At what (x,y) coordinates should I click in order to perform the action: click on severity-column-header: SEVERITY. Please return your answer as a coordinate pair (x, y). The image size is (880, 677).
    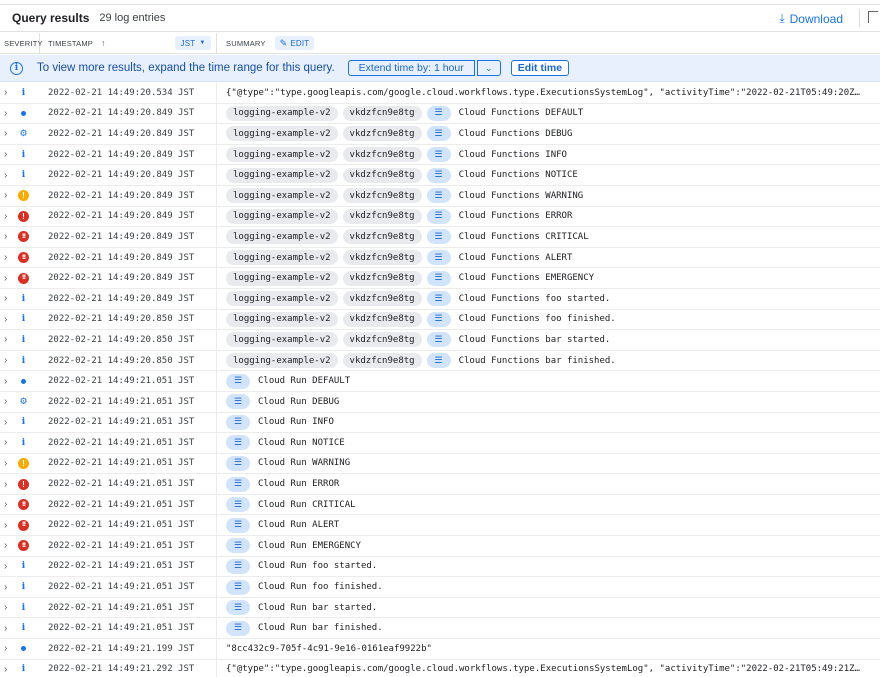
    Looking at the image, I should click on (21, 43).